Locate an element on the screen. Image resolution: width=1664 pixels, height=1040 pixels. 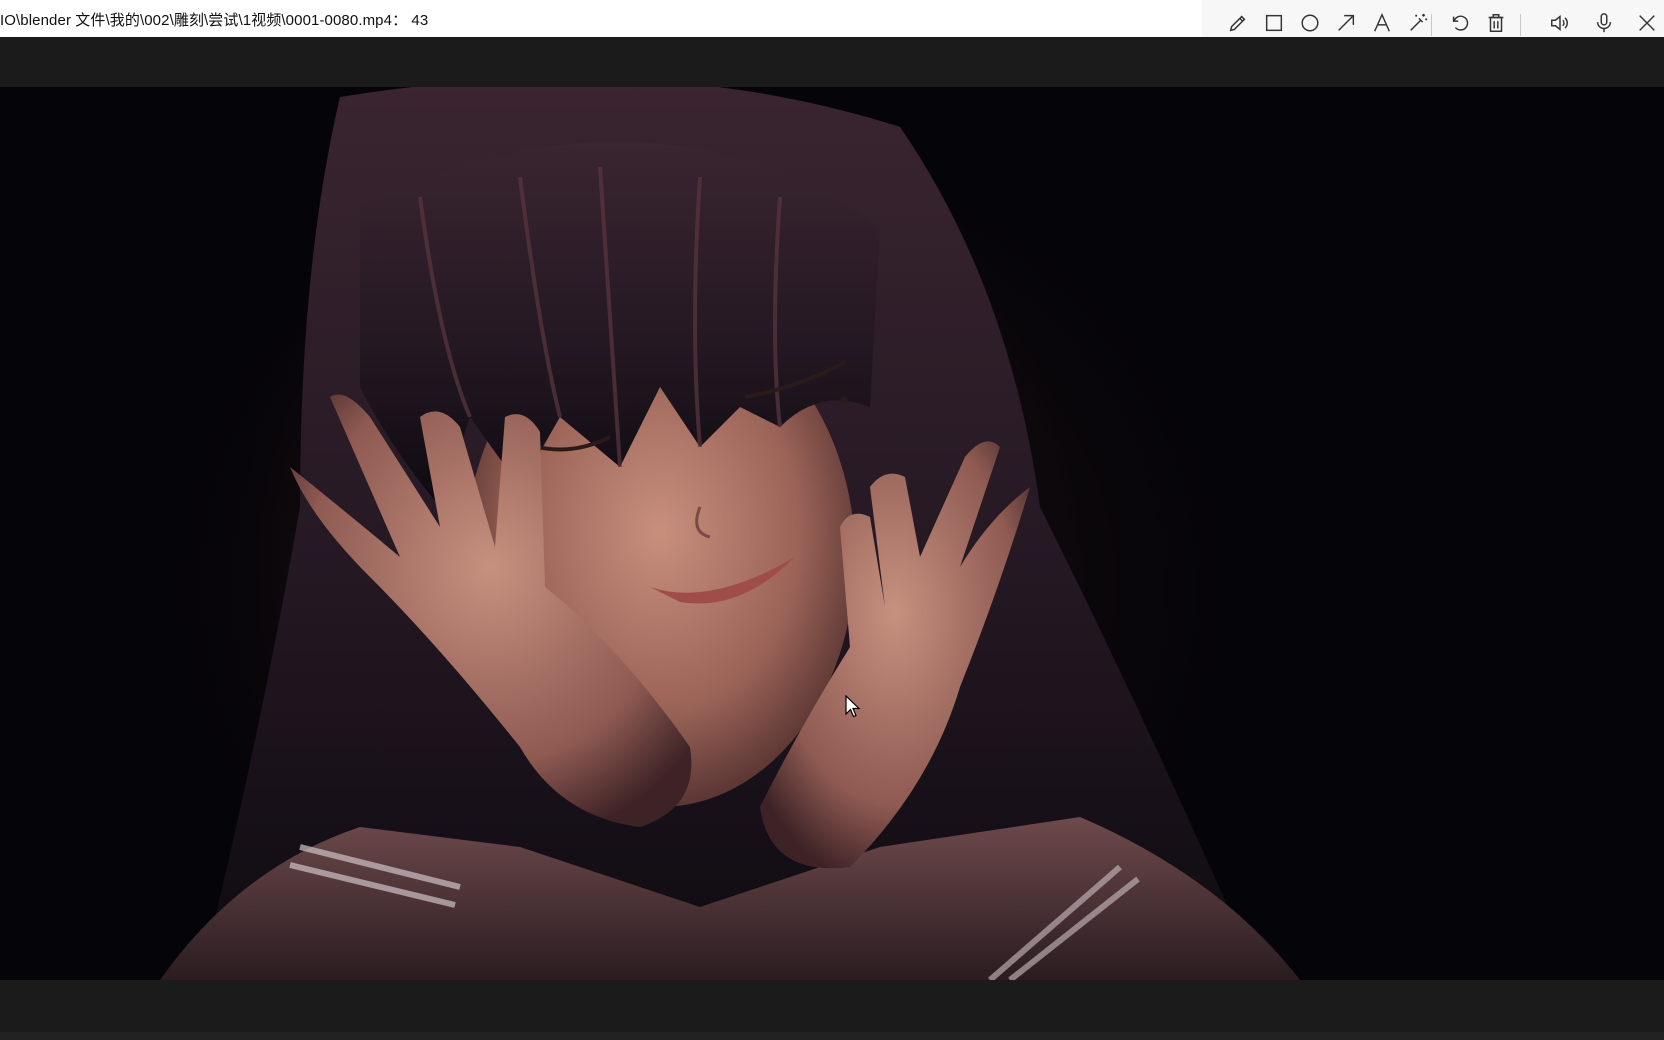
rectangle-icon is located at coordinates (1274, 23).